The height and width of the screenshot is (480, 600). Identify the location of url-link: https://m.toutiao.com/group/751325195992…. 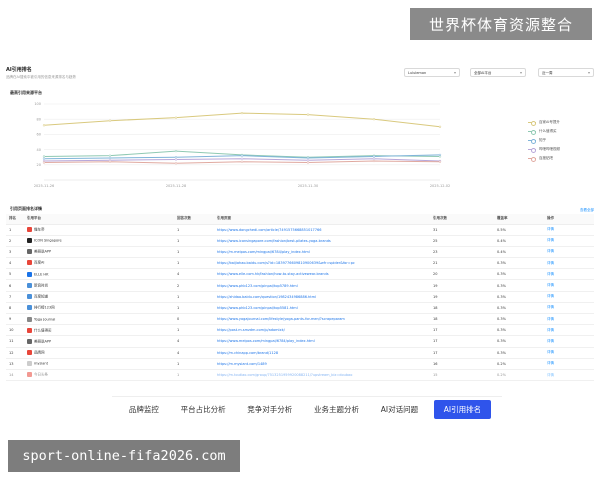
(322, 375).